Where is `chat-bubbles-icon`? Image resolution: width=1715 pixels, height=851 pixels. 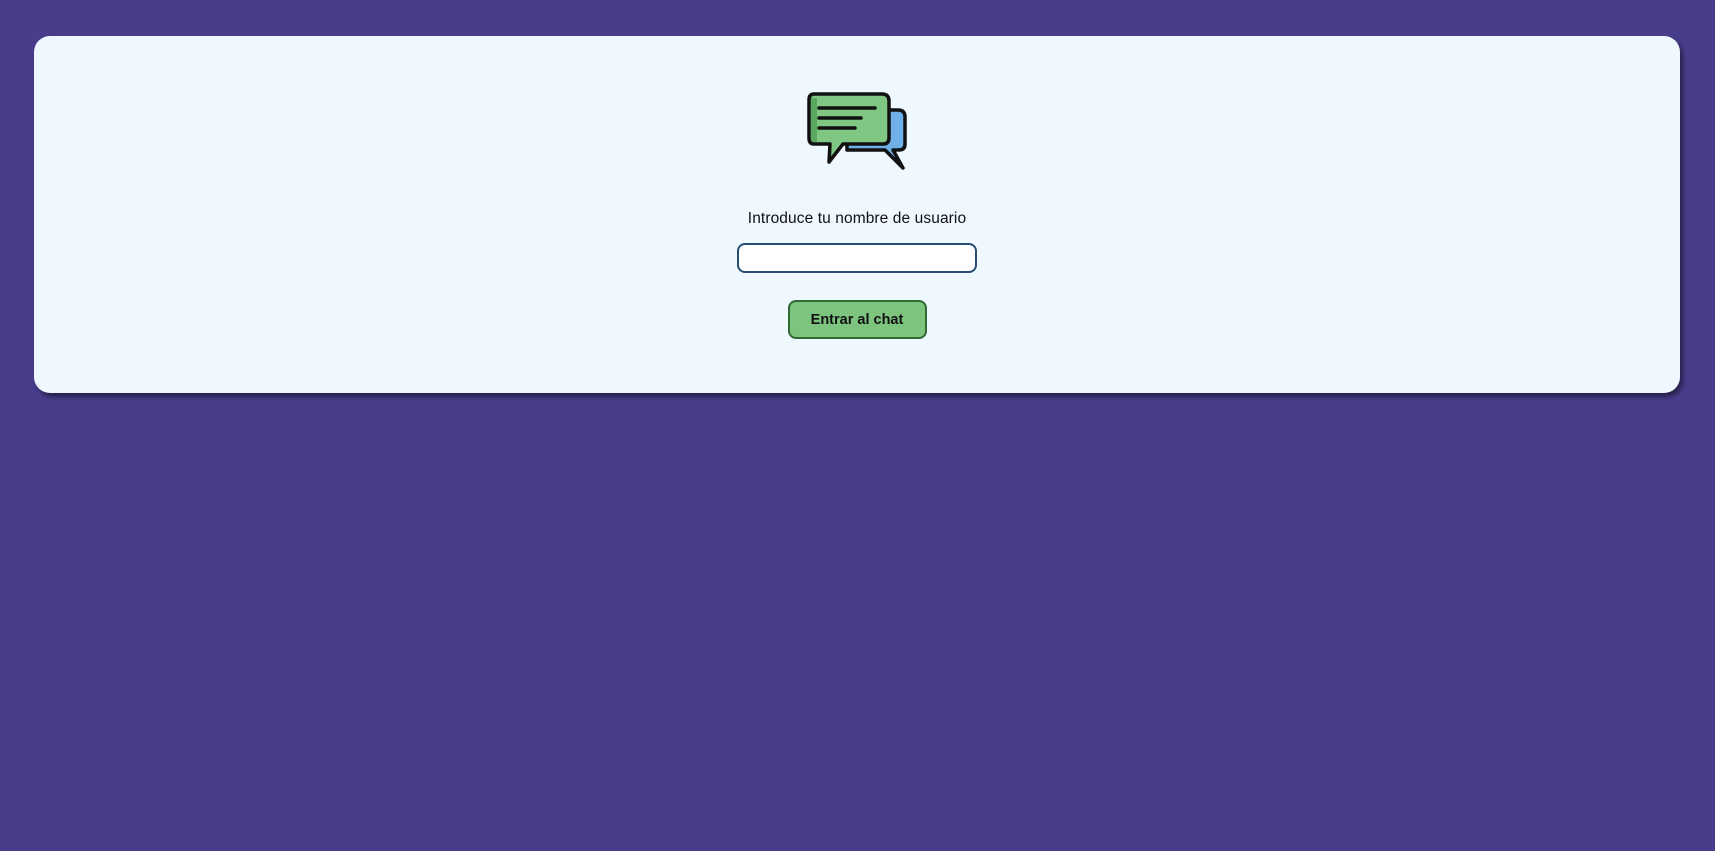 chat-bubbles-icon is located at coordinates (857, 131).